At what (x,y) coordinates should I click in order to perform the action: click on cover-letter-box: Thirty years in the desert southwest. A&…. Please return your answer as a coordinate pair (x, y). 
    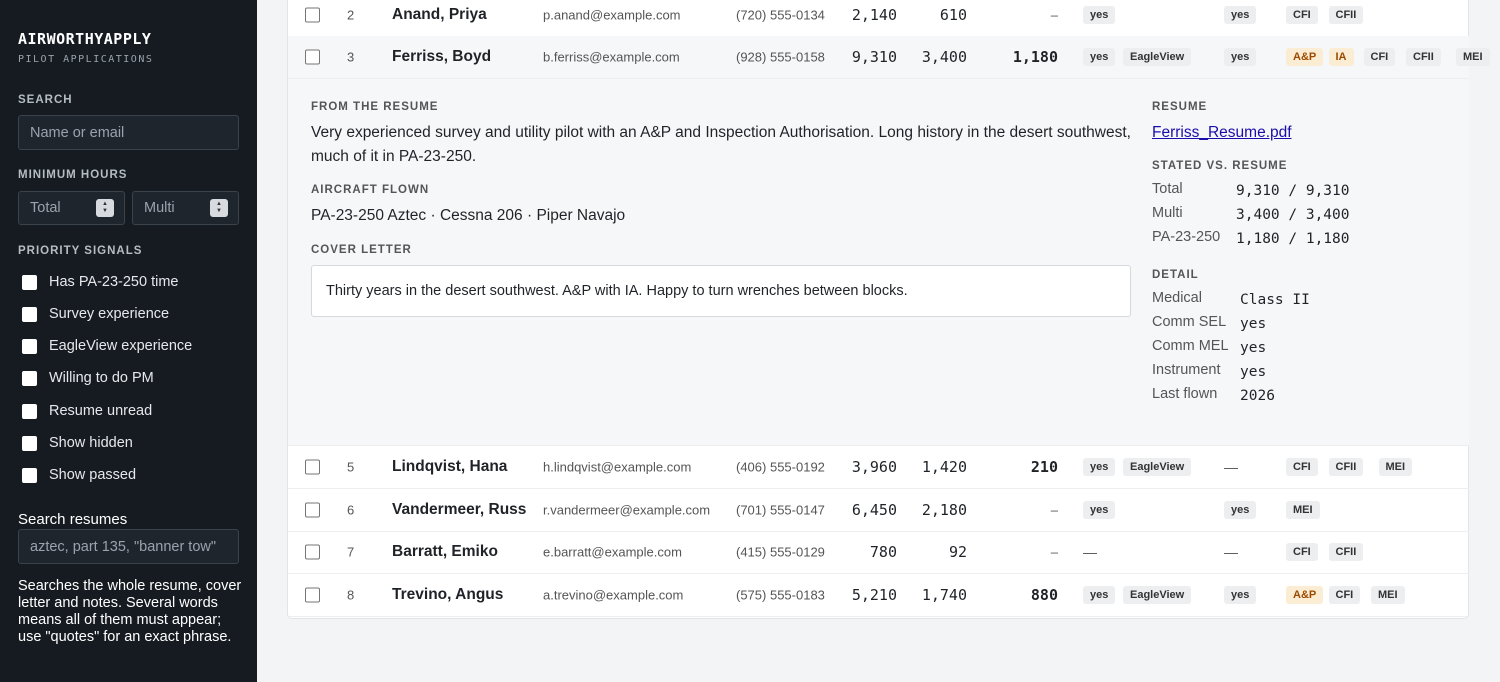
    Looking at the image, I should click on (721, 291).